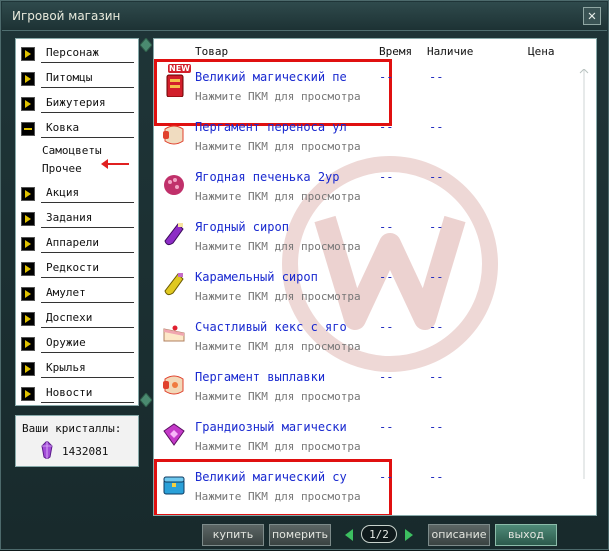  I want to click on collapse-icon, so click(28, 129).